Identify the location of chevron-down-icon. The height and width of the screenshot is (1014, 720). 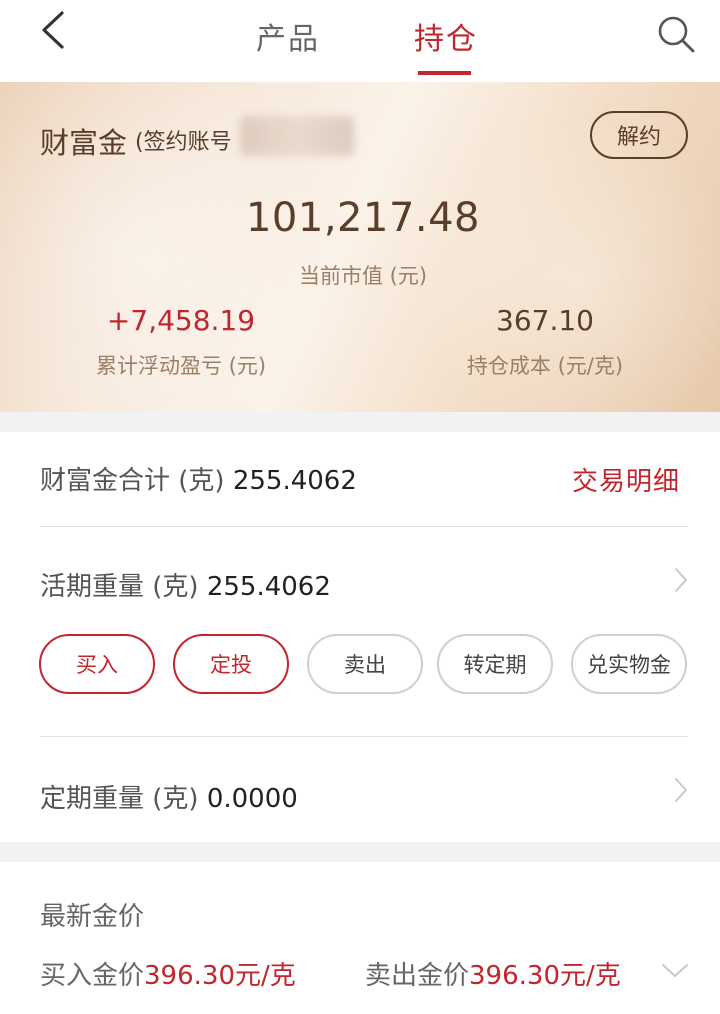
(675, 971).